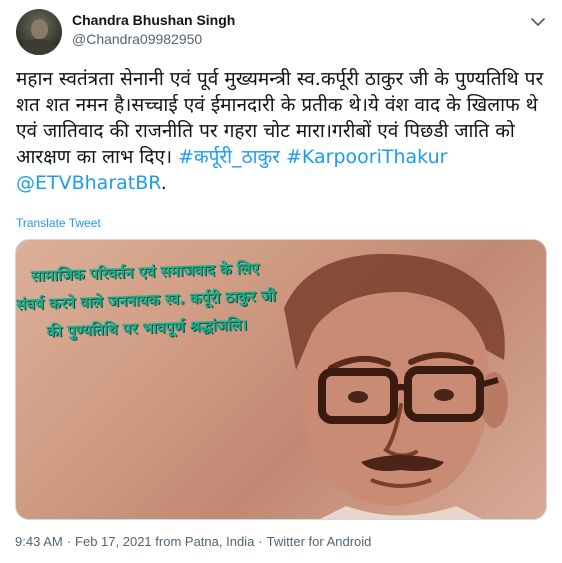 The image size is (562, 563). What do you see at coordinates (204, 541) in the screenshot?
I see `tweet-location: from Patna, India` at bounding box center [204, 541].